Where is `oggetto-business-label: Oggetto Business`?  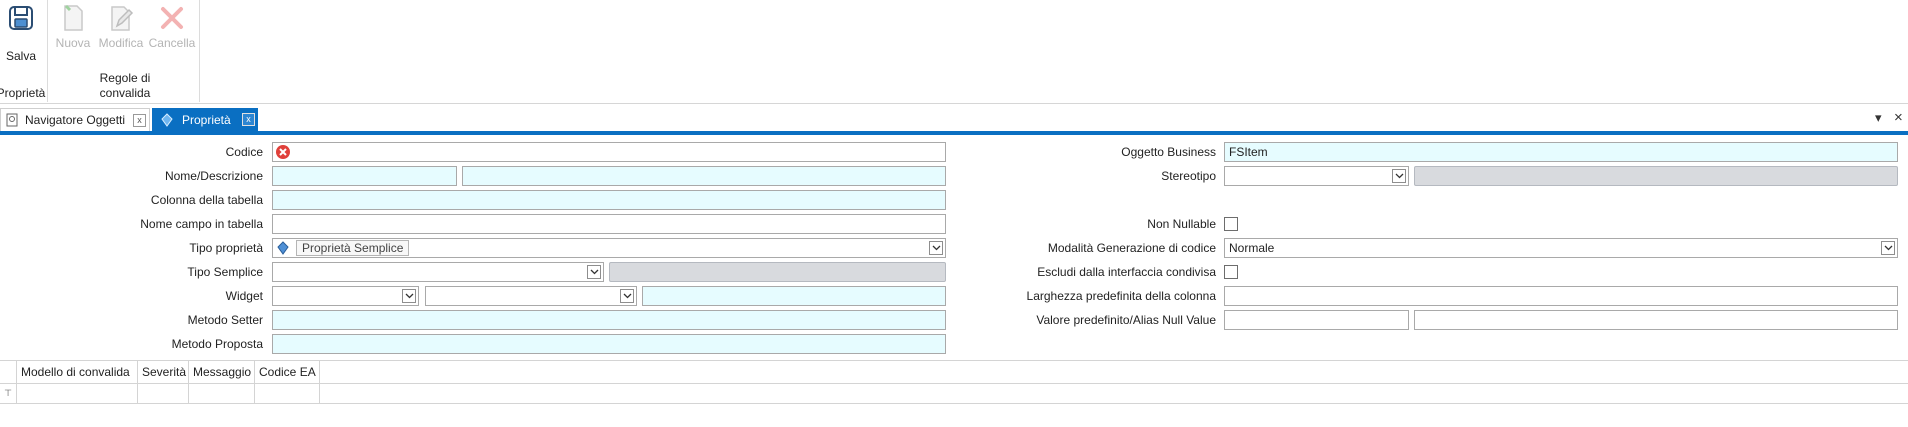
oggetto-business-label: Oggetto Business is located at coordinates (1168, 152).